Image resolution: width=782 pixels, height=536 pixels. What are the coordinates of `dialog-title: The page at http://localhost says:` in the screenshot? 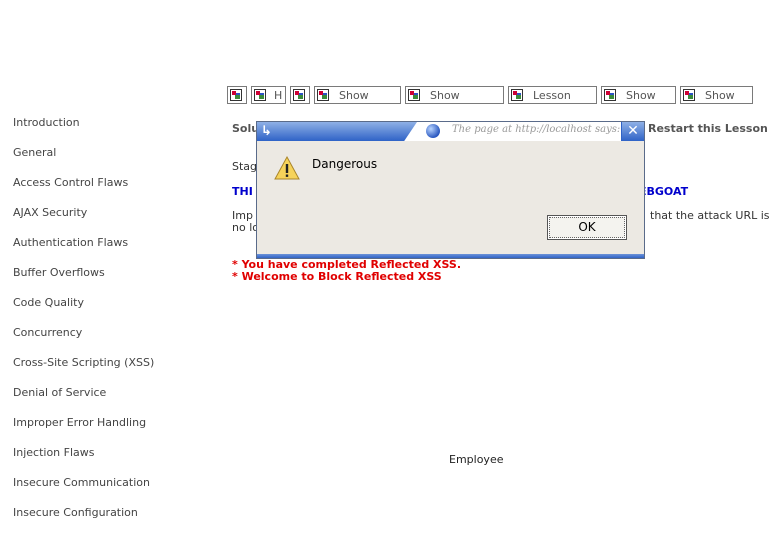 It's located at (536, 129).